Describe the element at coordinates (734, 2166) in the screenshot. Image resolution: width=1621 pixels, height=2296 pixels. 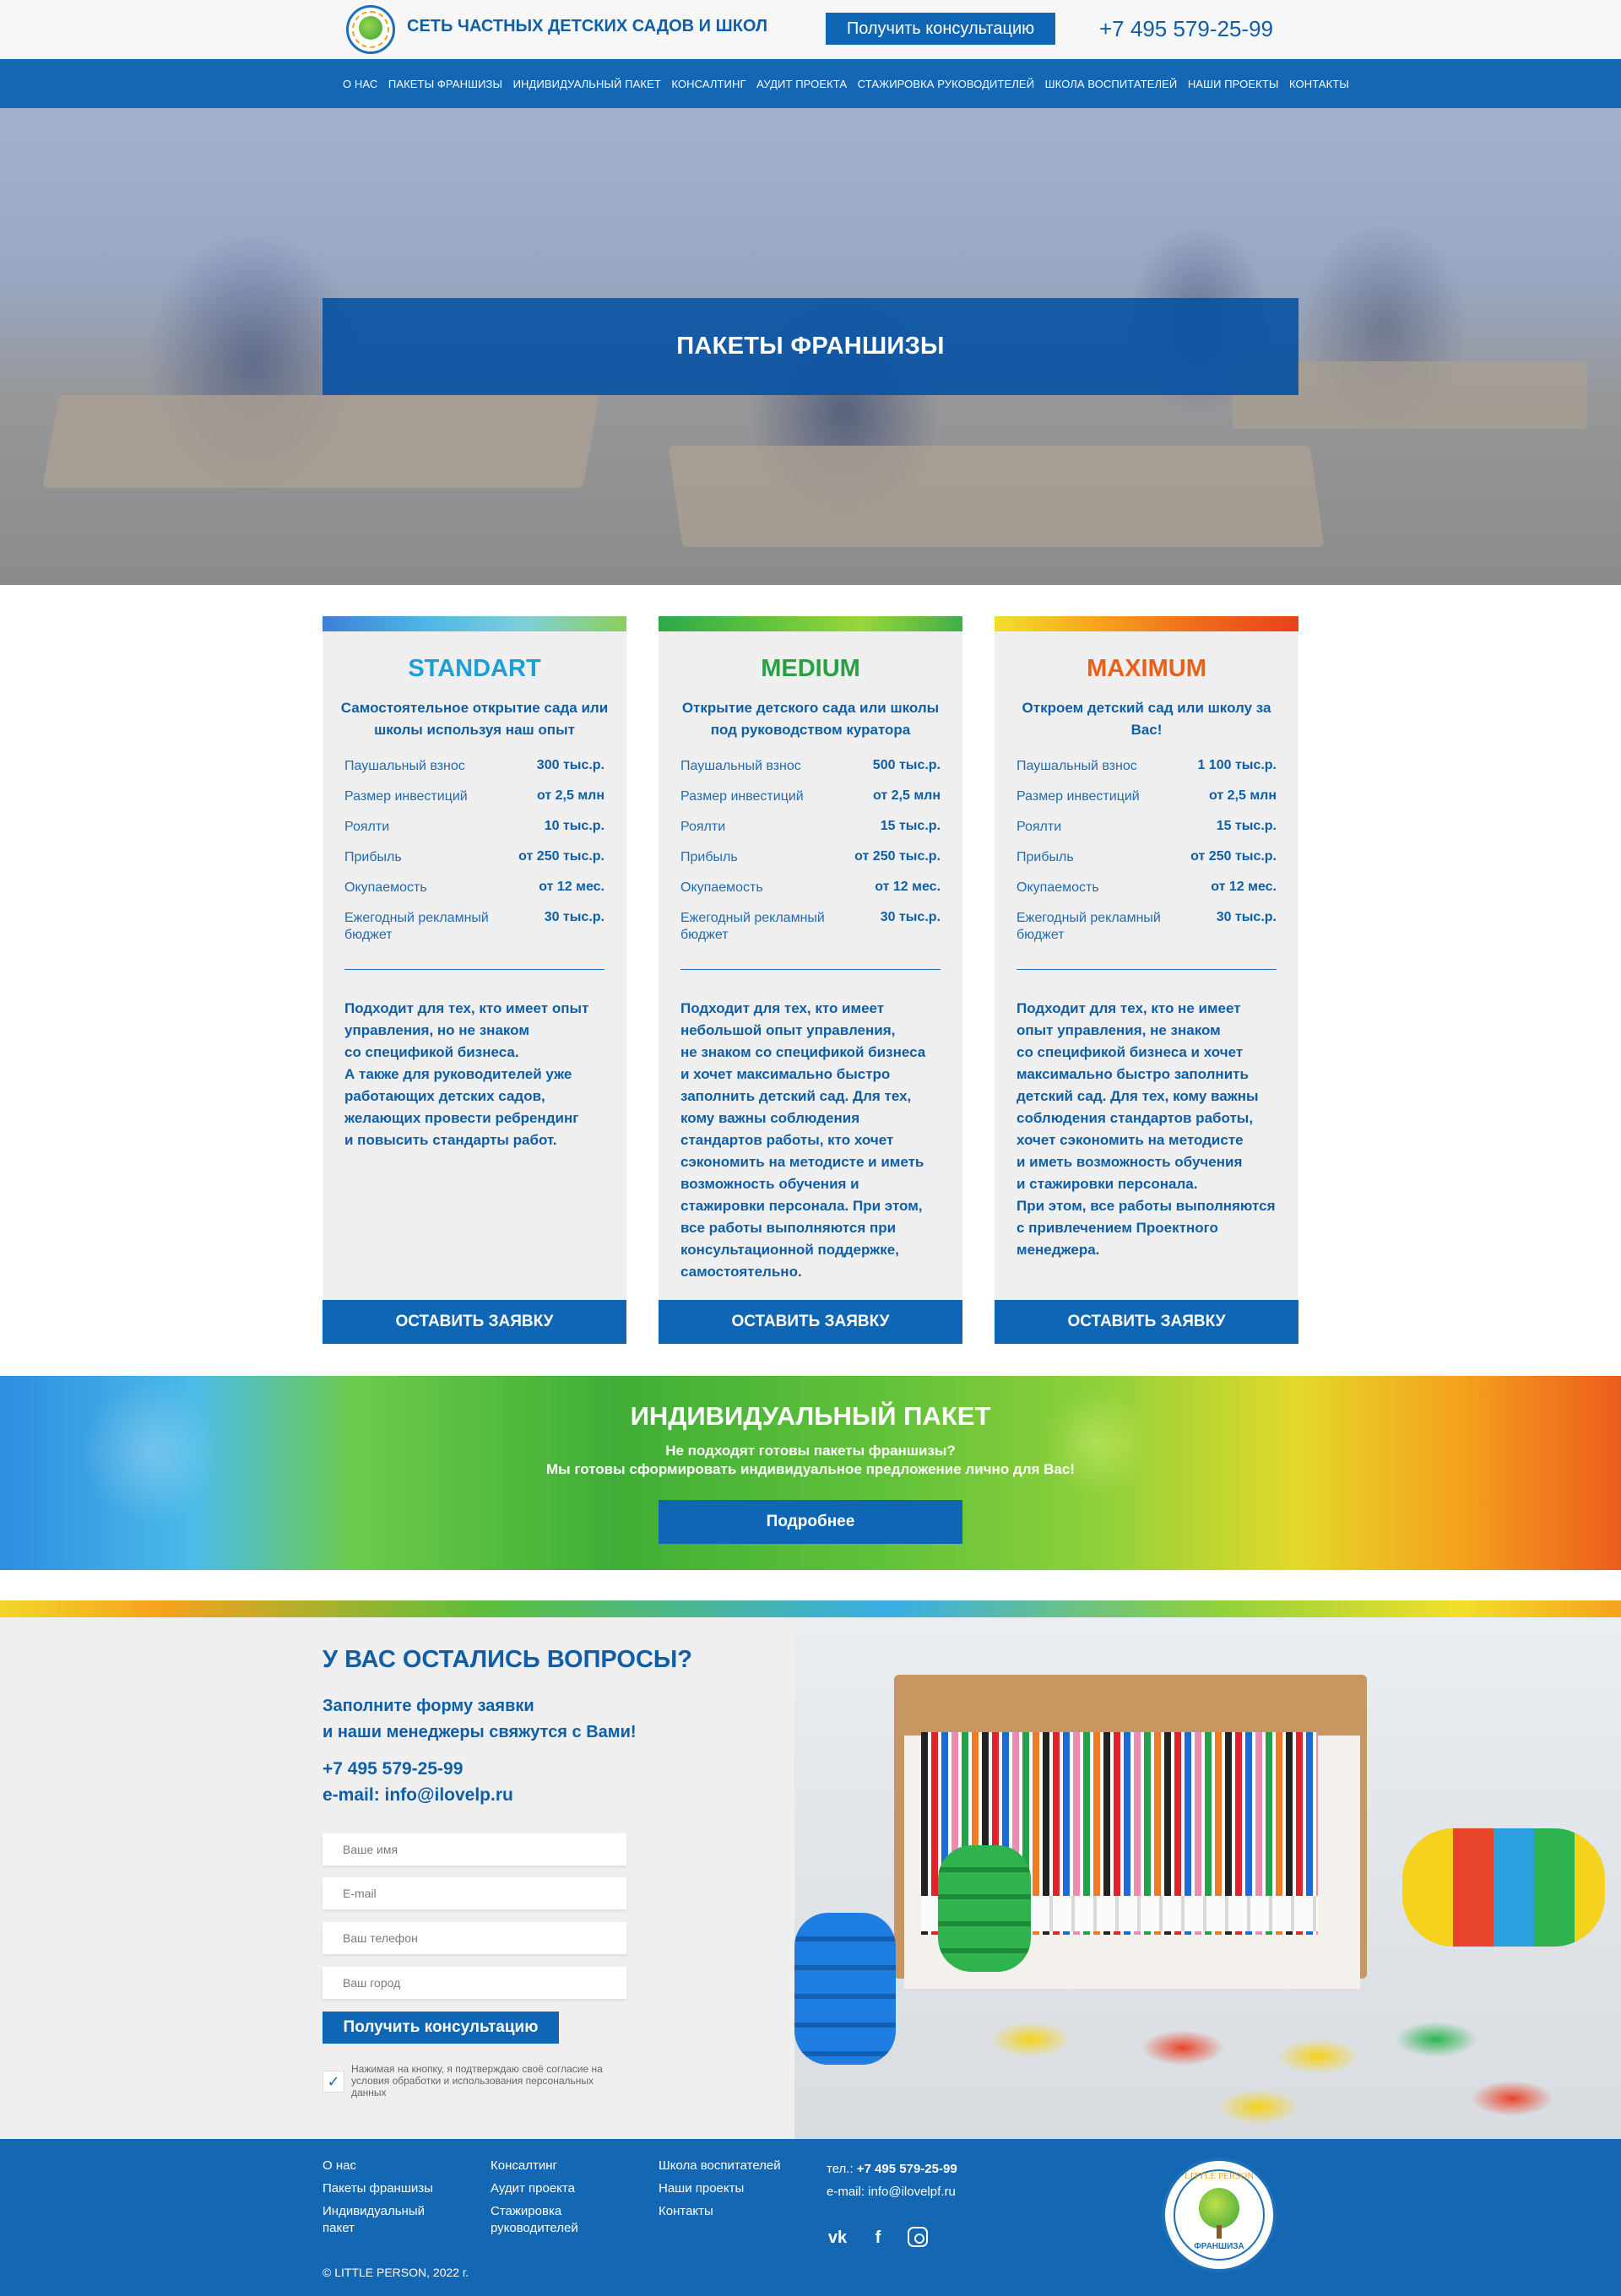
I see `footer-link-educators-school: Школа воспитателей` at that location.